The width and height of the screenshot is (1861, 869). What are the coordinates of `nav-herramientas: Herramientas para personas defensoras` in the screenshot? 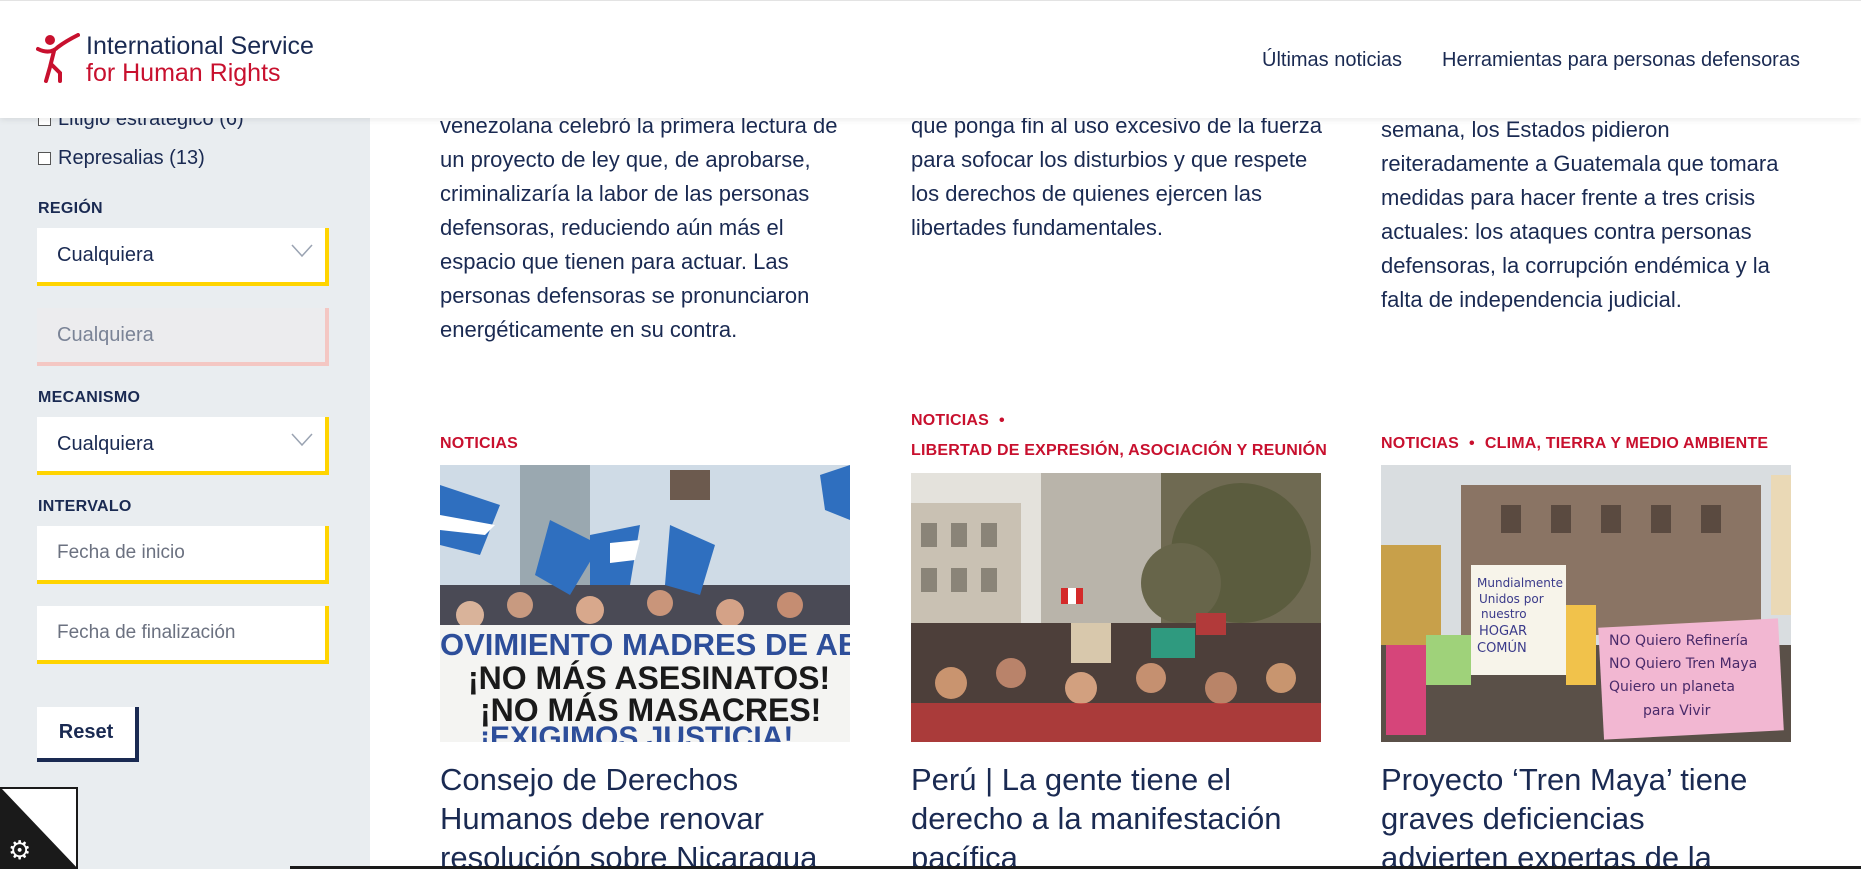 It's located at (1621, 60).